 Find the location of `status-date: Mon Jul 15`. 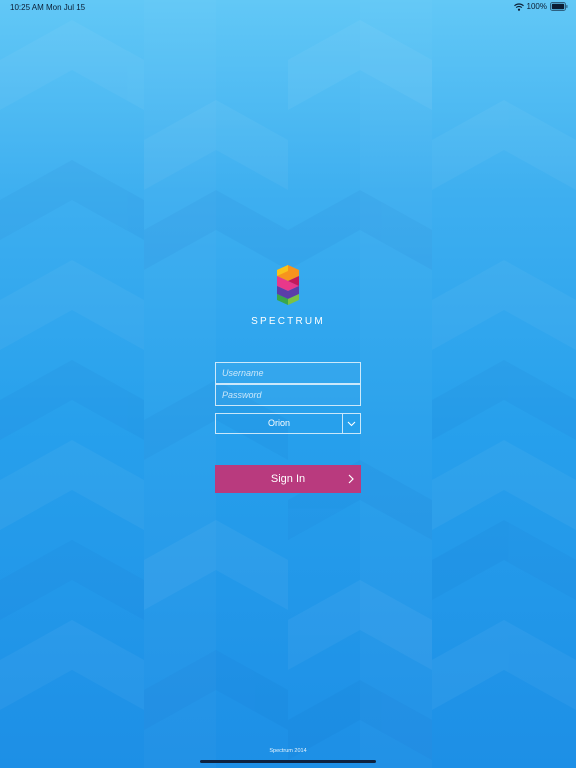

status-date: Mon Jul 15 is located at coordinates (66, 7).